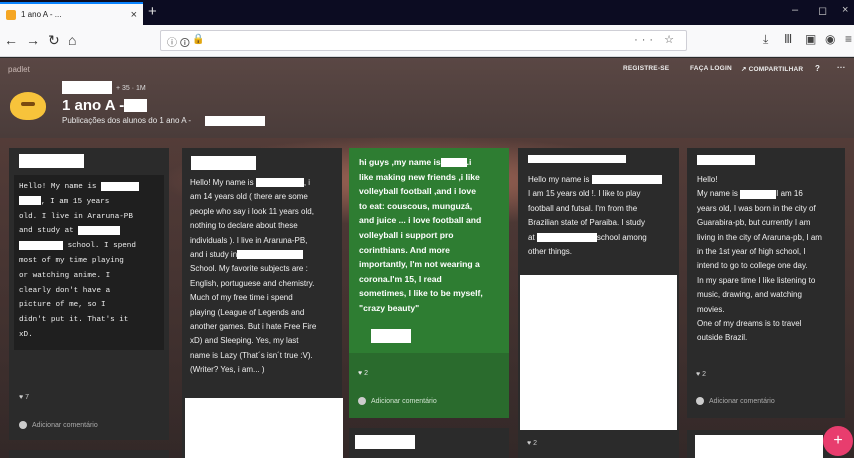 The width and height of the screenshot is (854, 458). I want to click on signature-redaction, so click(391, 336).